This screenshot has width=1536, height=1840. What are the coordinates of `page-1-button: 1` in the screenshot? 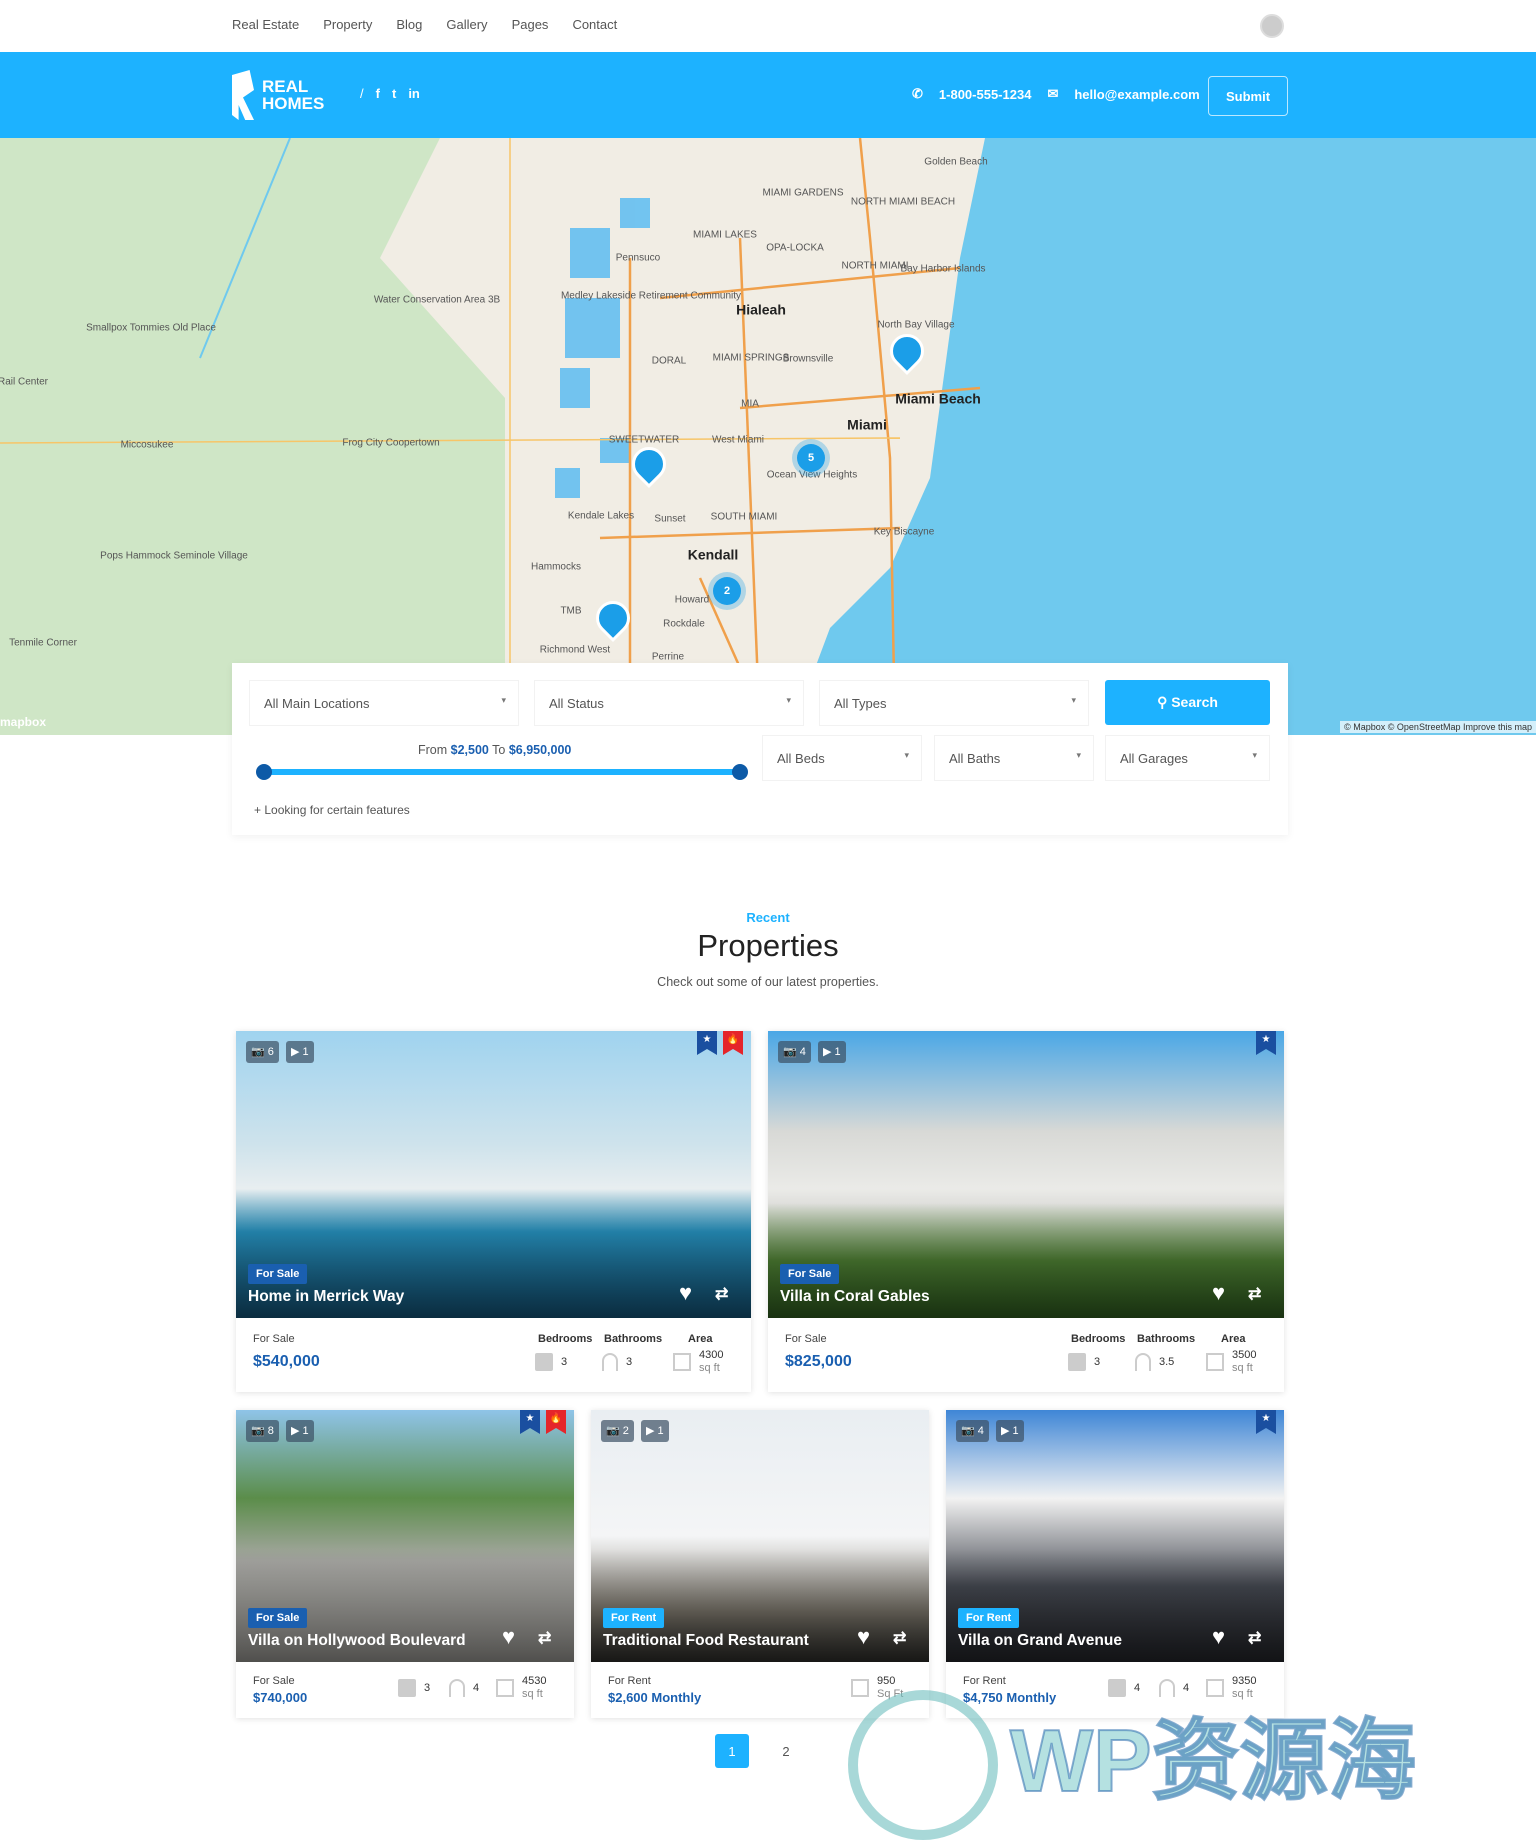 It's located at (732, 1751).